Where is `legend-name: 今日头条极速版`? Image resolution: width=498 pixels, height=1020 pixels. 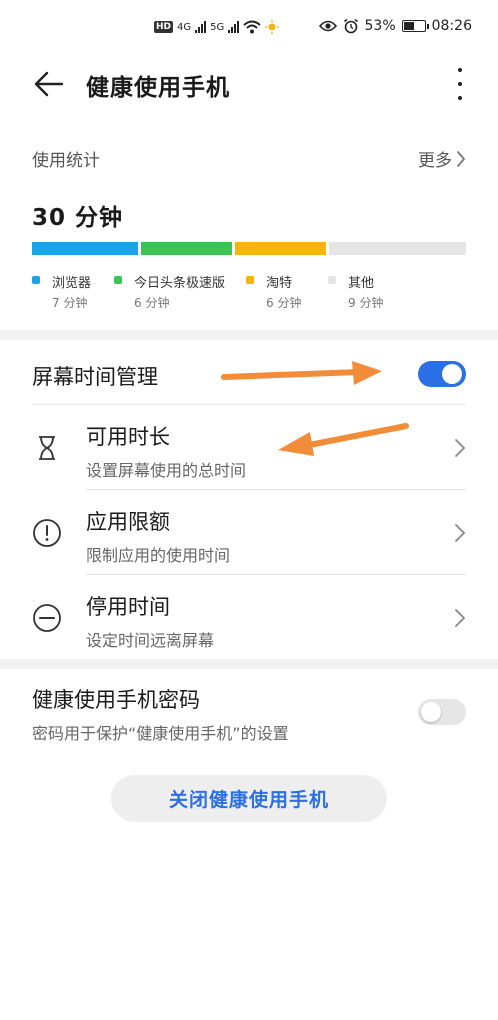 legend-name: 今日头条极速版 is located at coordinates (180, 283).